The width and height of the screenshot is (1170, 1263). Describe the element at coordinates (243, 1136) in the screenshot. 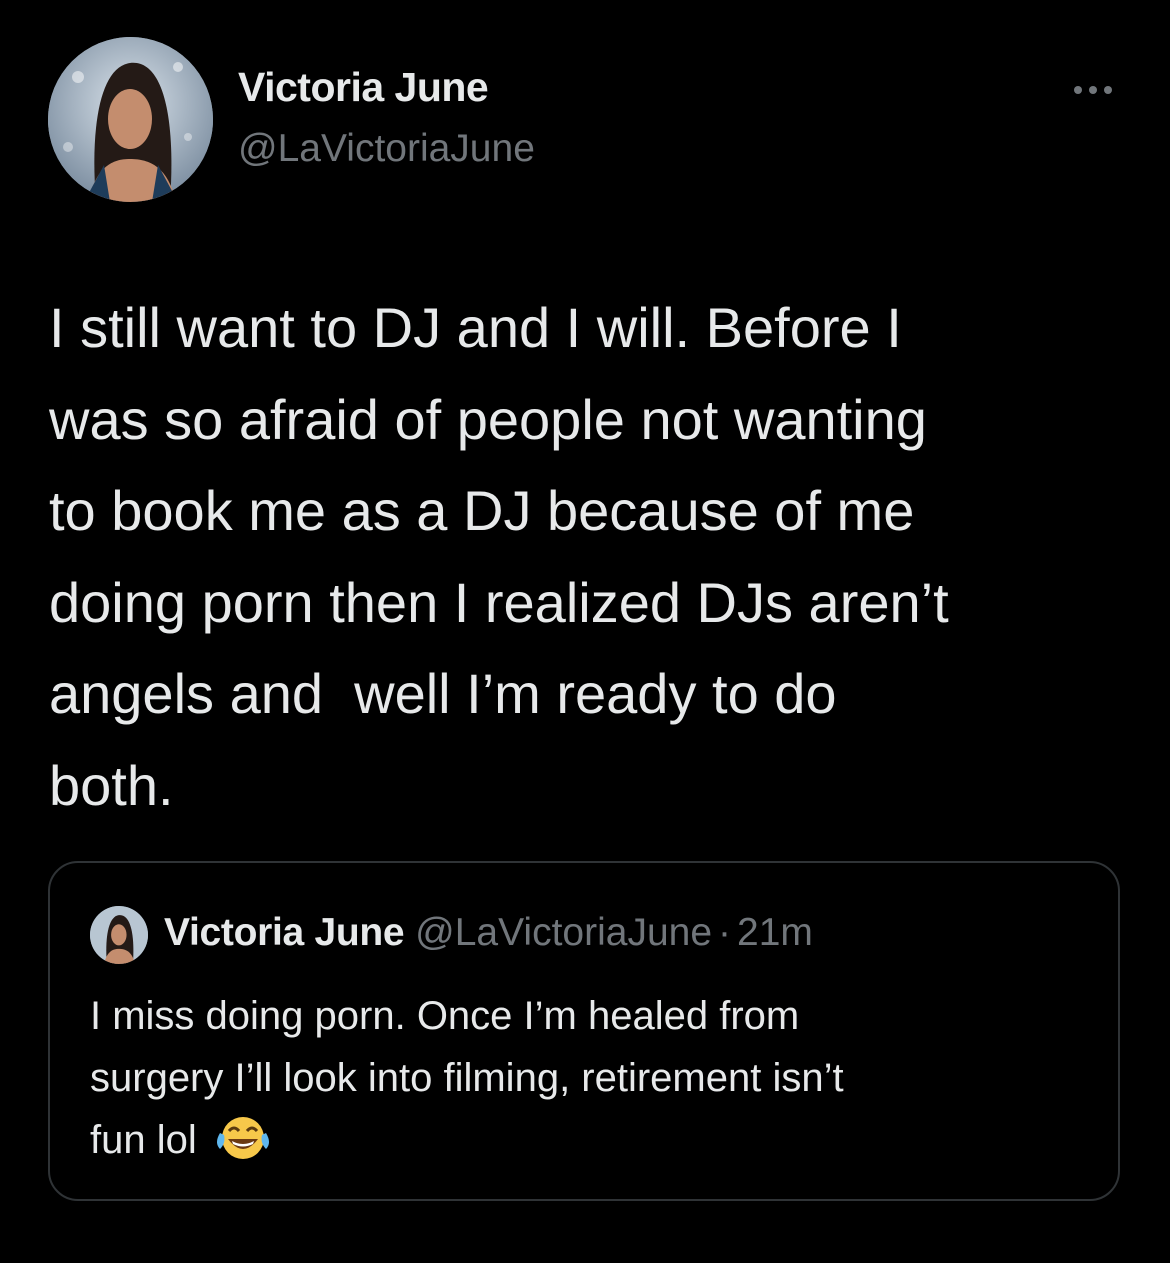

I see `face-with-tears-of-joy-icon` at that location.